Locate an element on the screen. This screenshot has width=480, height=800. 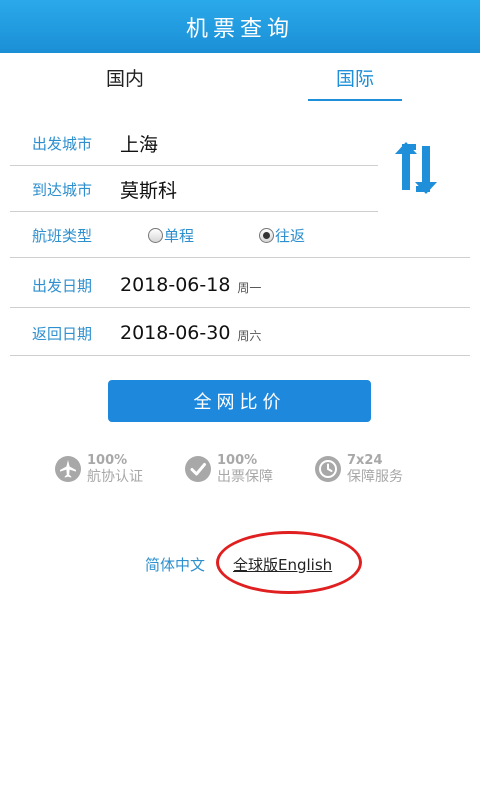
one-way-option: 单程 is located at coordinates (171, 235).